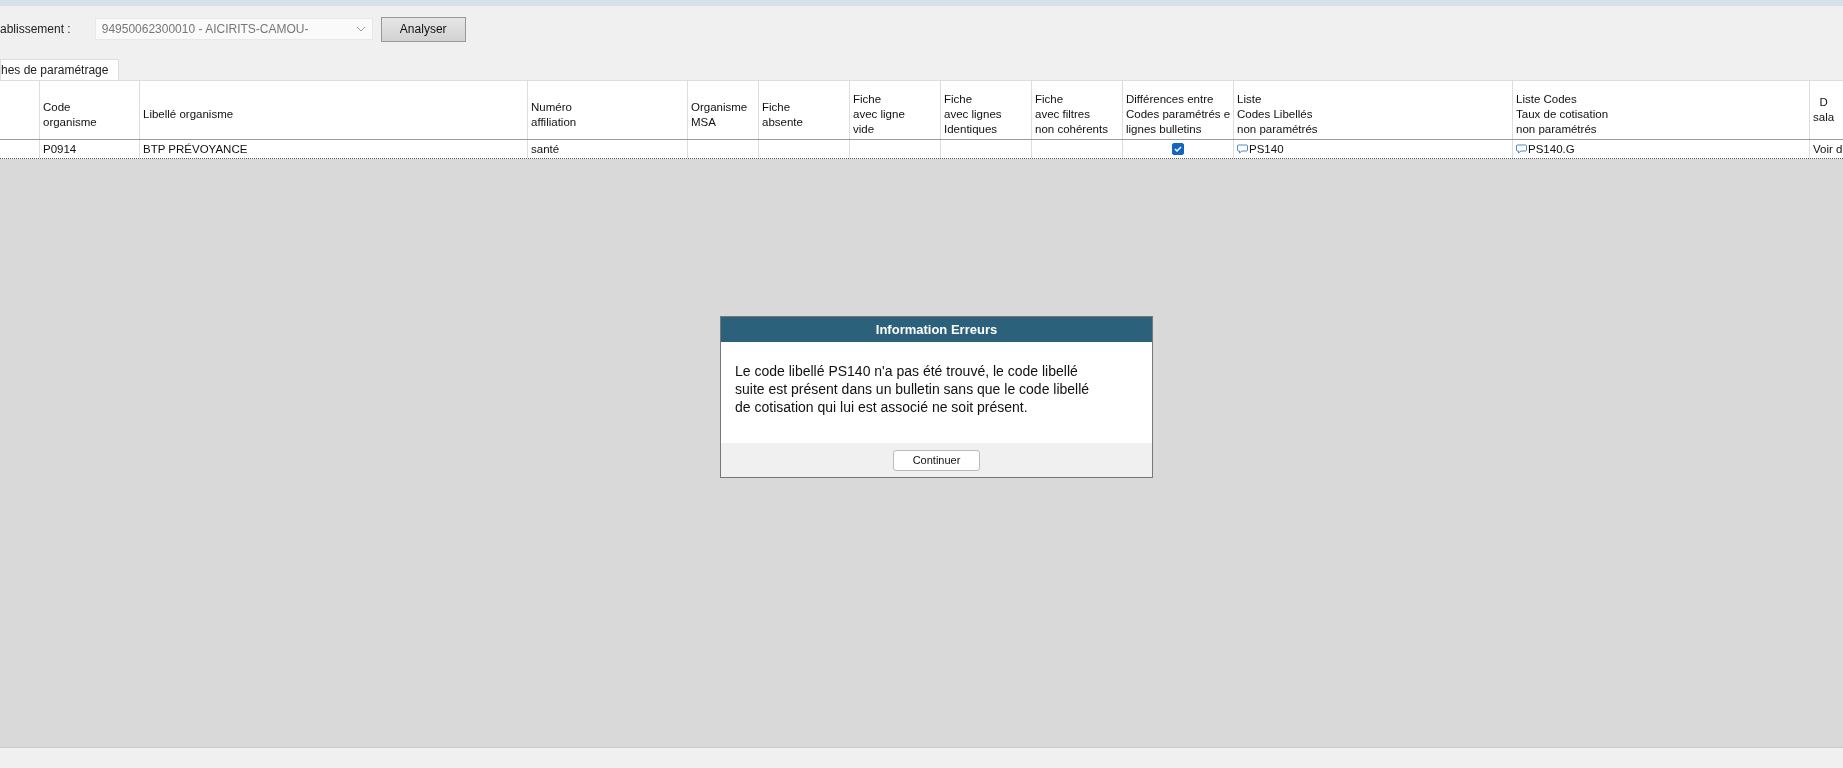 The height and width of the screenshot is (768, 1843). I want to click on dialog-title: Information Erreurs, so click(936, 329).